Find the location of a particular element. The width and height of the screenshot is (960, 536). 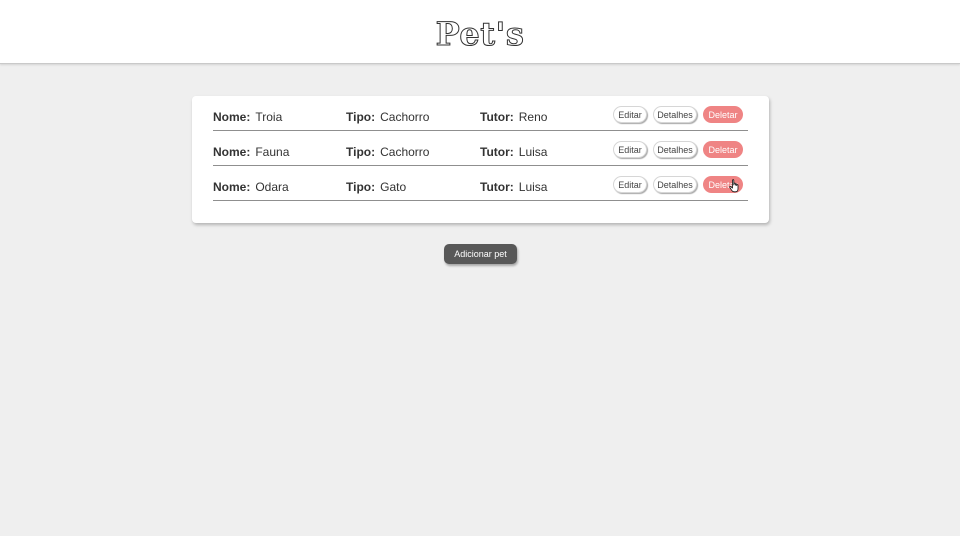

pet-name: Odara is located at coordinates (272, 187).